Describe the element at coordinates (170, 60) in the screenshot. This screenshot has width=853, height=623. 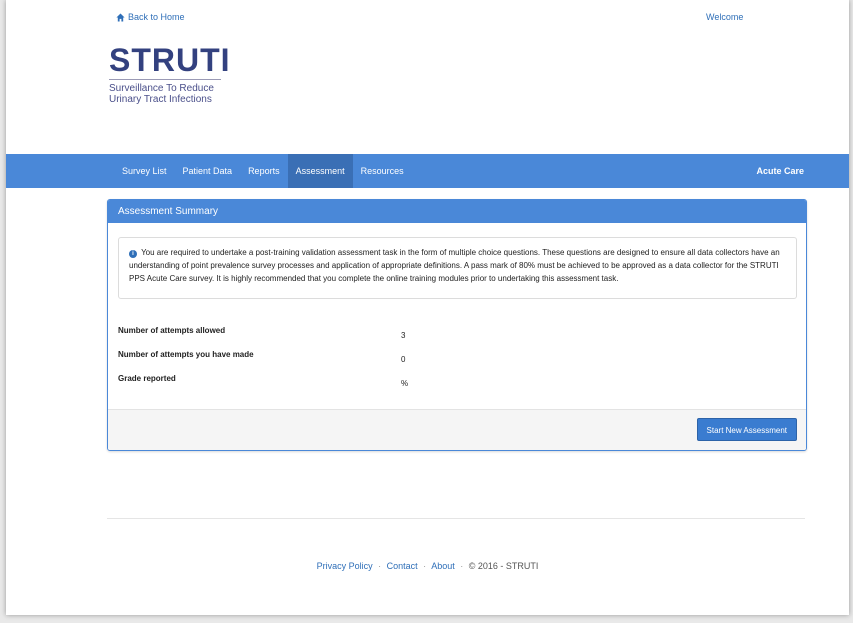
I see `logo-title: STRUTI` at that location.